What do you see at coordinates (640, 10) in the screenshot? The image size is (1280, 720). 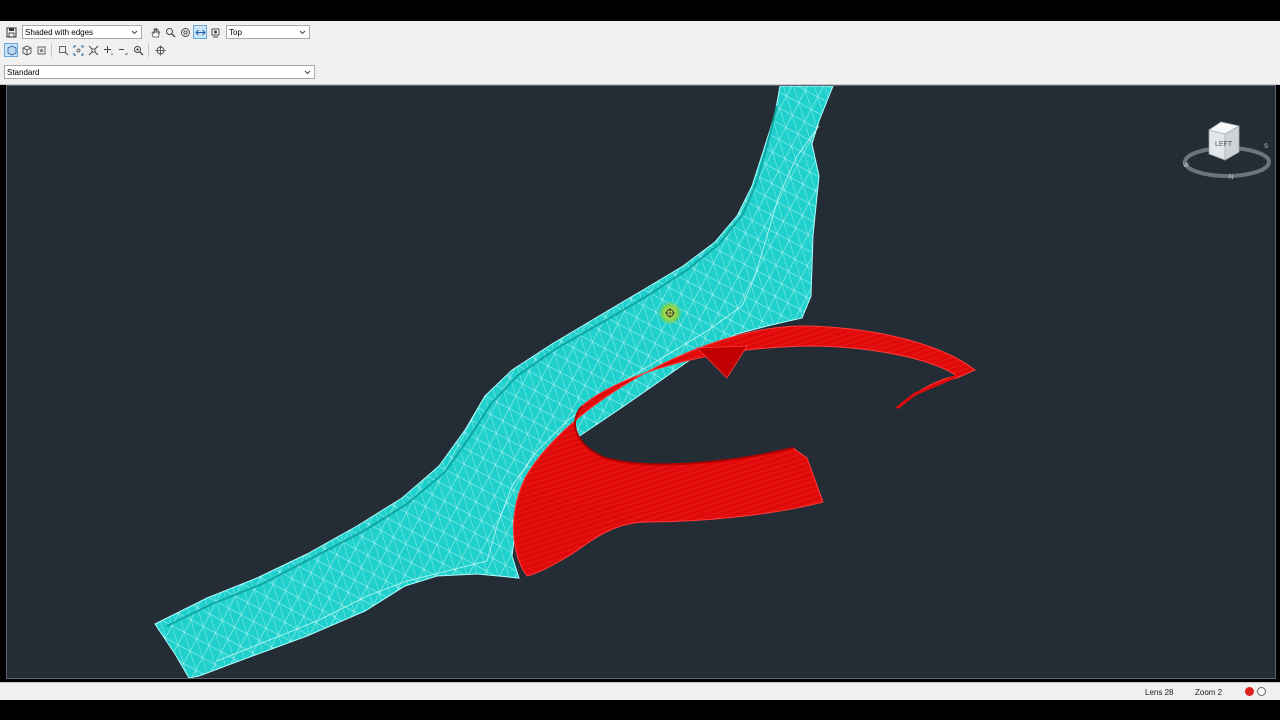 I see `window-top-strip` at bounding box center [640, 10].